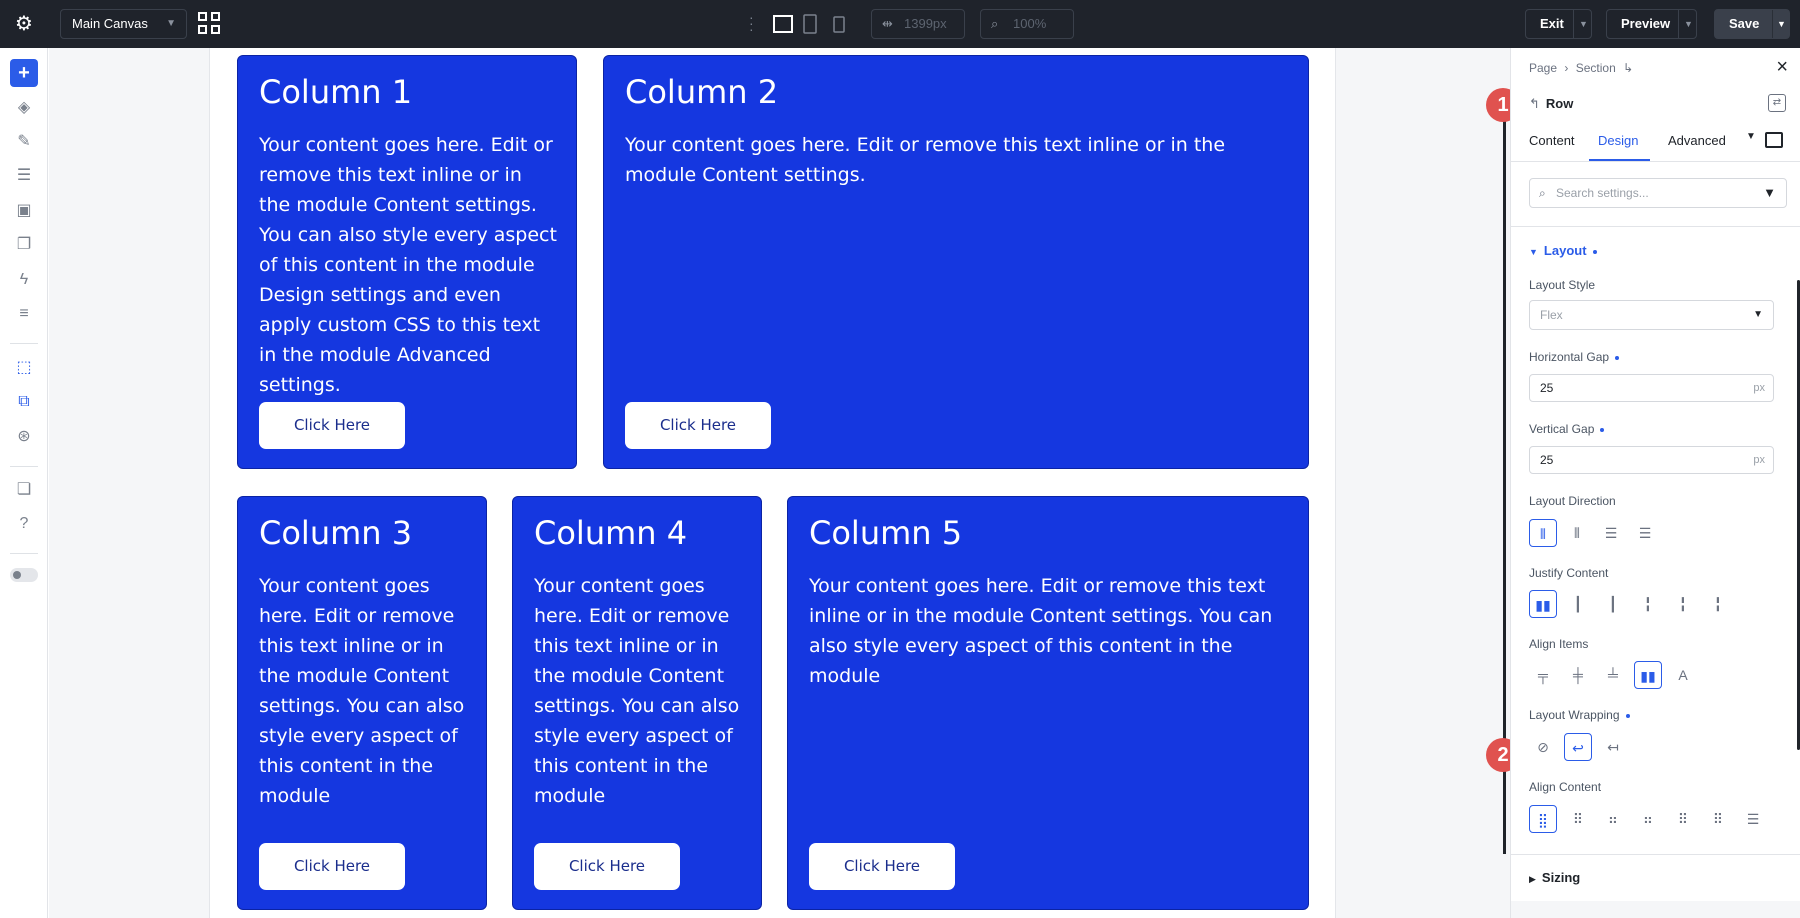 The width and height of the screenshot is (1800, 918). What do you see at coordinates (1561, 877) in the screenshot?
I see `sizing-section-label: Sizing` at bounding box center [1561, 877].